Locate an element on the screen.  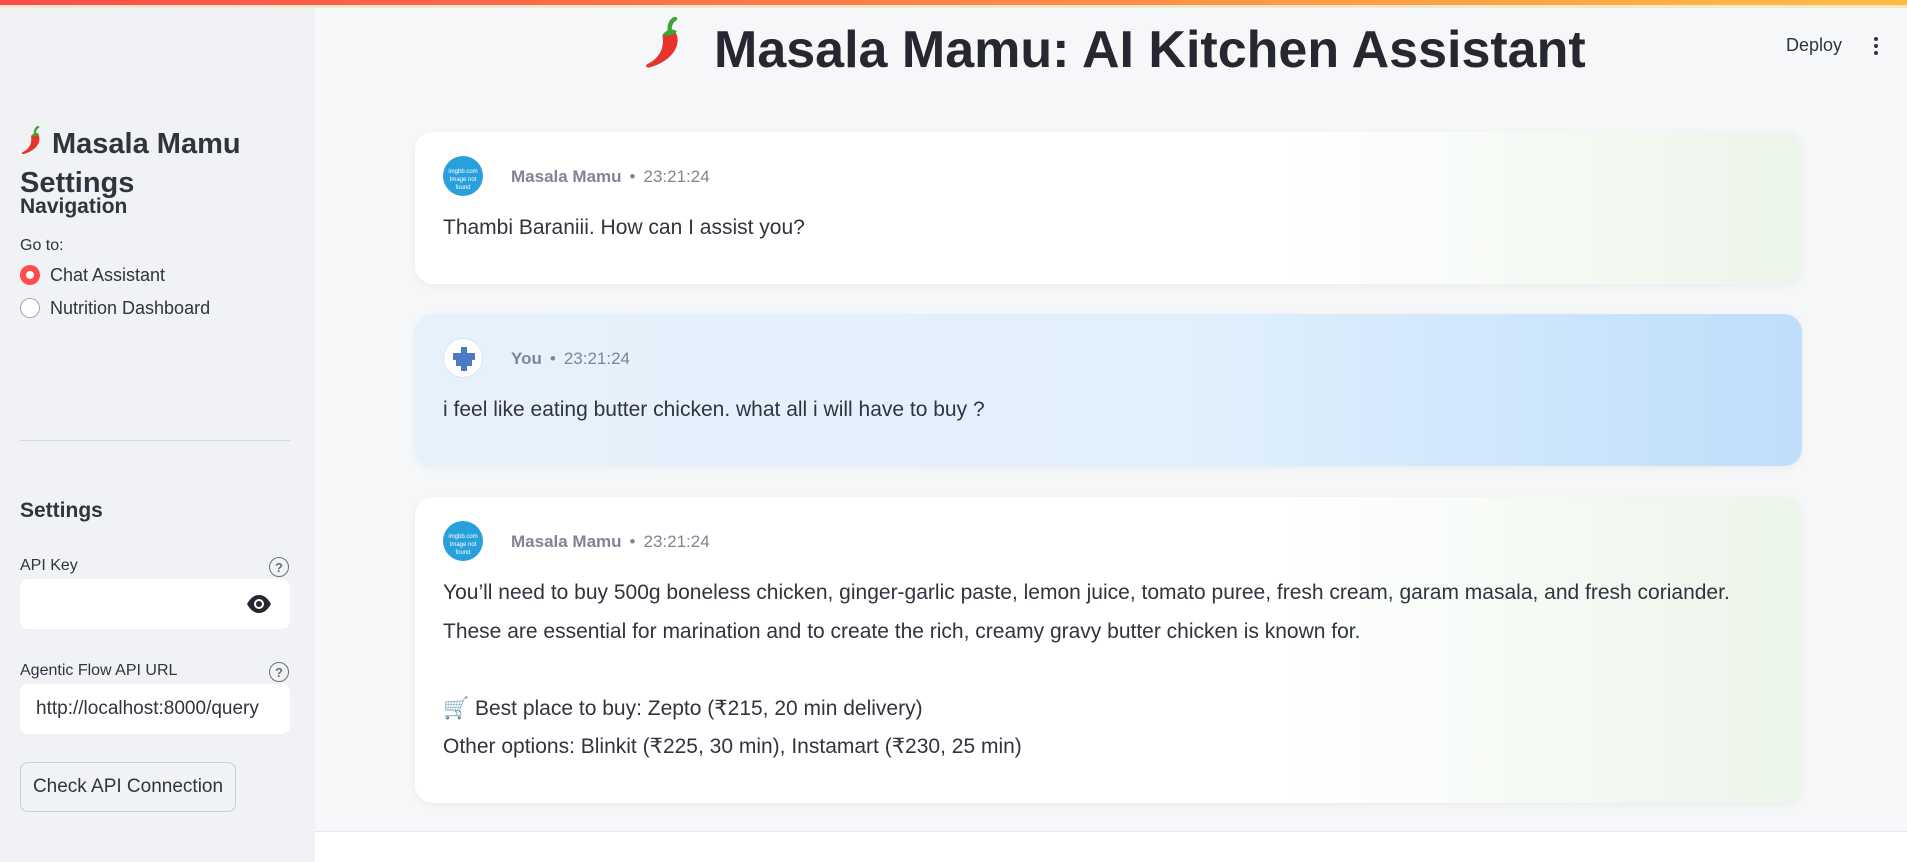
nav-option-nutrition-dashboard: Nutrition Dashboard is located at coordinates (115, 308).